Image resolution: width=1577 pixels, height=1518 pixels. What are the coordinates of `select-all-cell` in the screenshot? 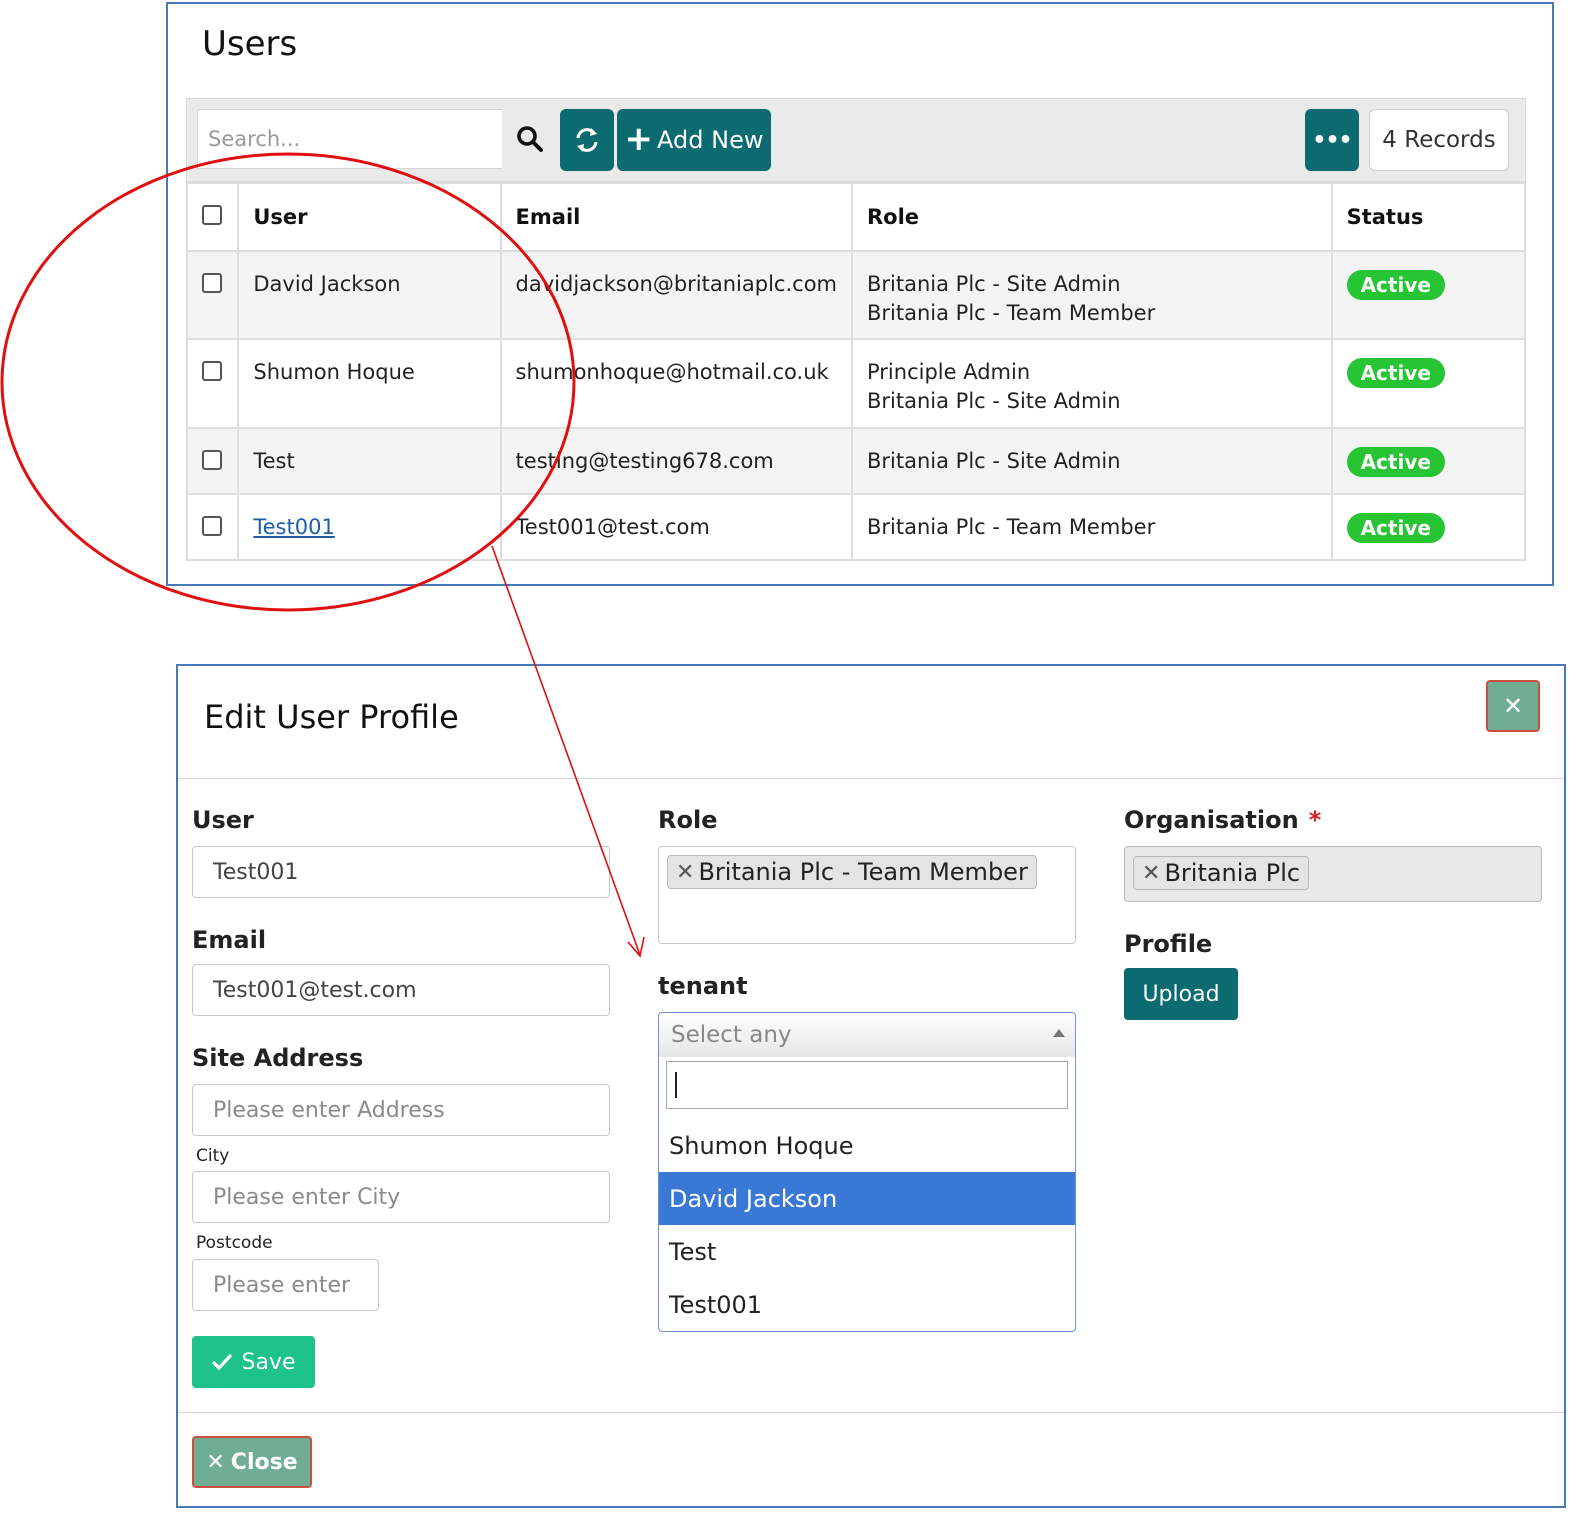 It's located at (212, 217).